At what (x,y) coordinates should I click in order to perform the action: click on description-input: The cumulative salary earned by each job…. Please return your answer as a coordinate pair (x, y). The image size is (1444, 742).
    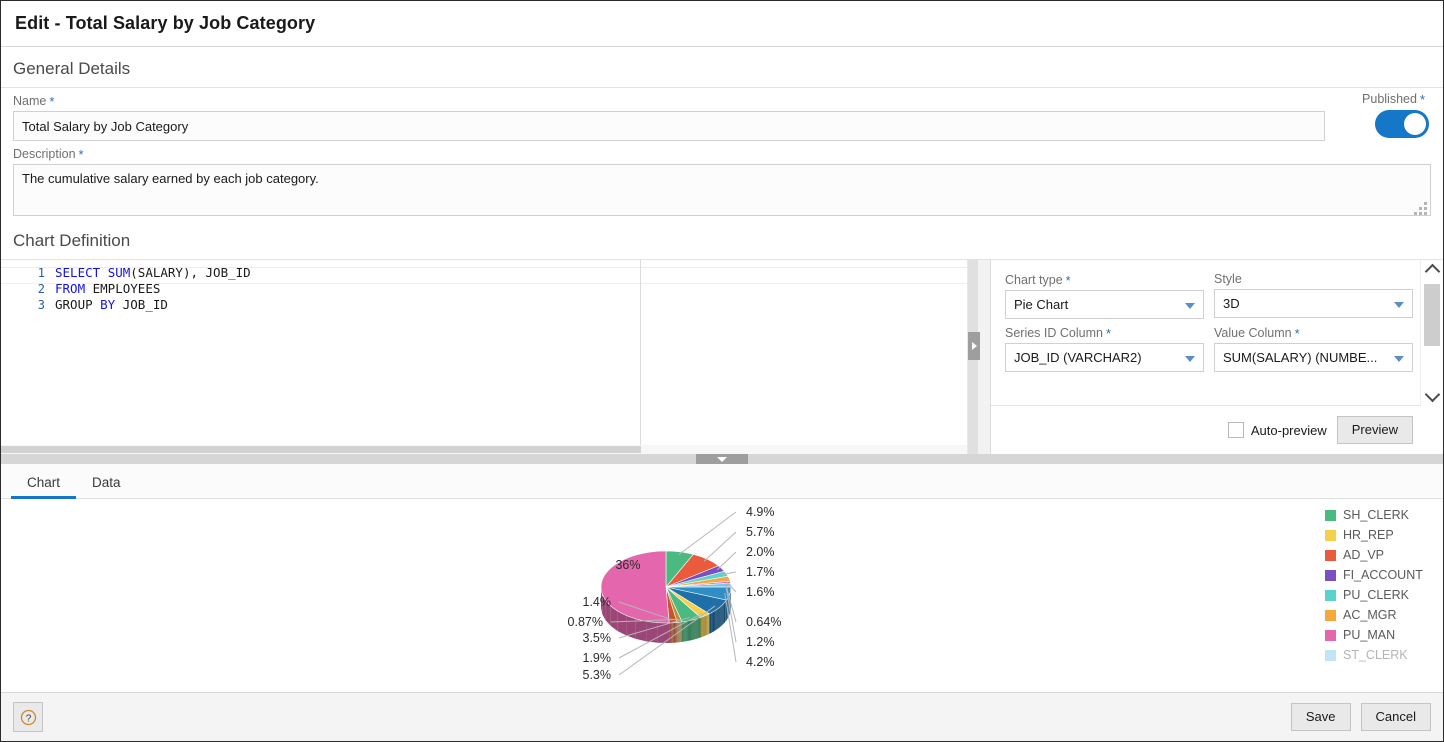
    Looking at the image, I should click on (722, 190).